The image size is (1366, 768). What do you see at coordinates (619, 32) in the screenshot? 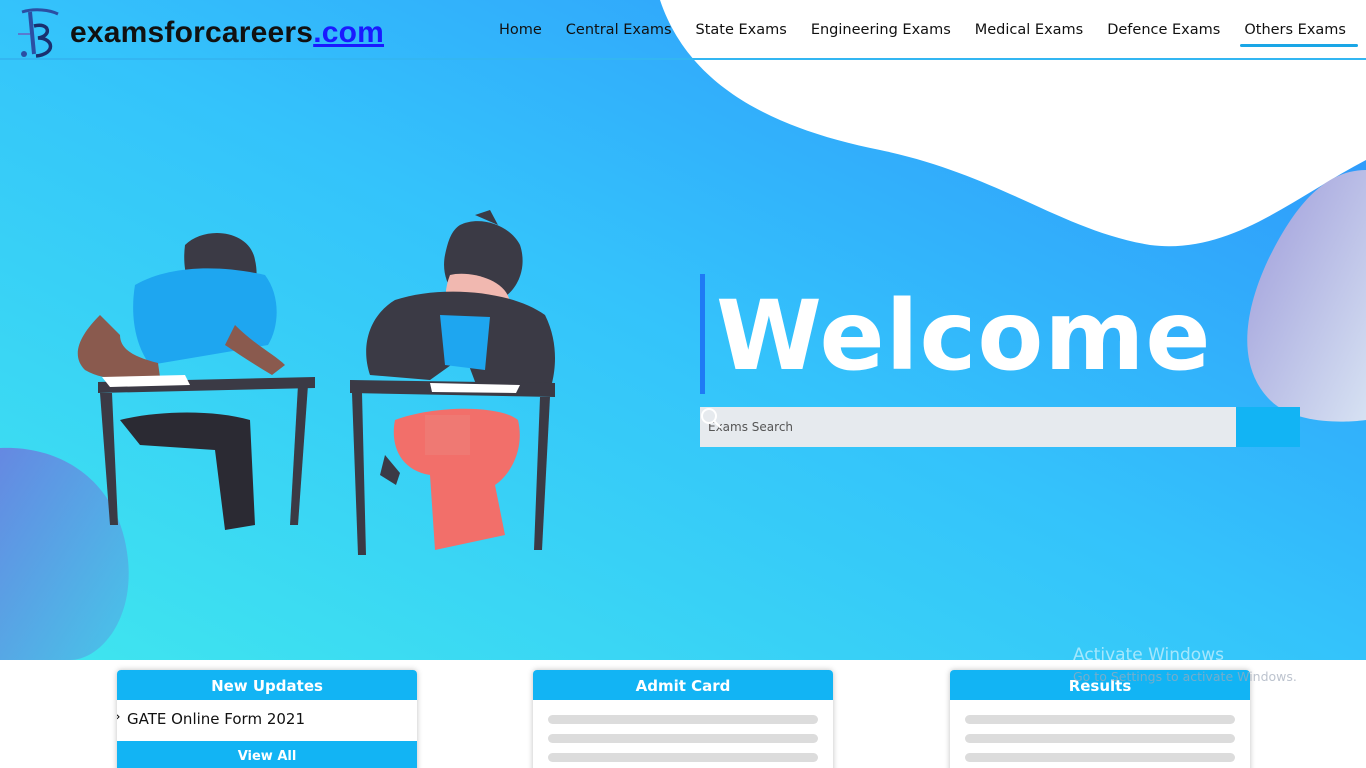
I see `nav-central-exams: Central Exams` at bounding box center [619, 32].